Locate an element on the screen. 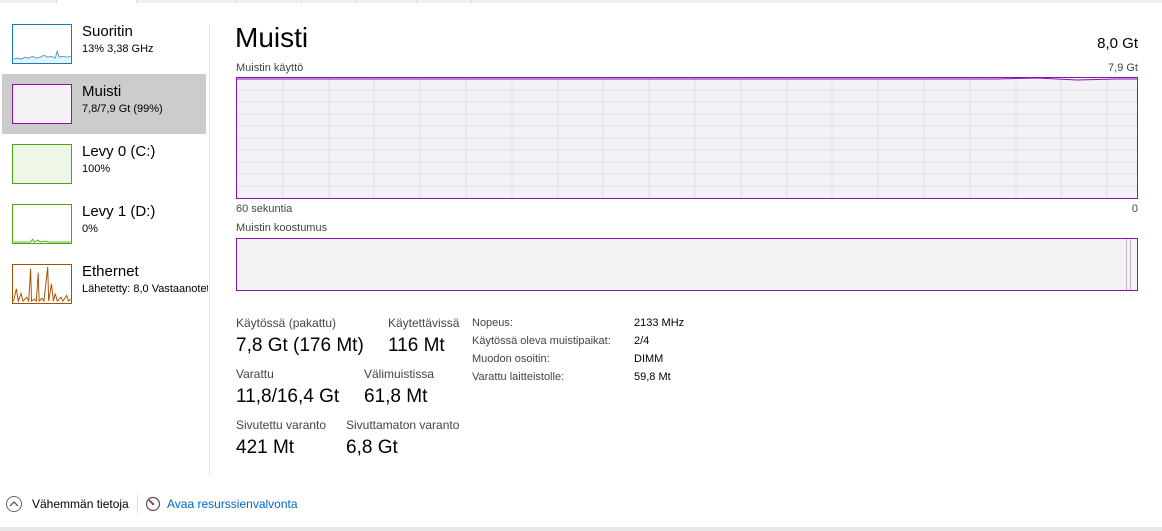  sidebar-item-label: Ethernet is located at coordinates (110, 271).